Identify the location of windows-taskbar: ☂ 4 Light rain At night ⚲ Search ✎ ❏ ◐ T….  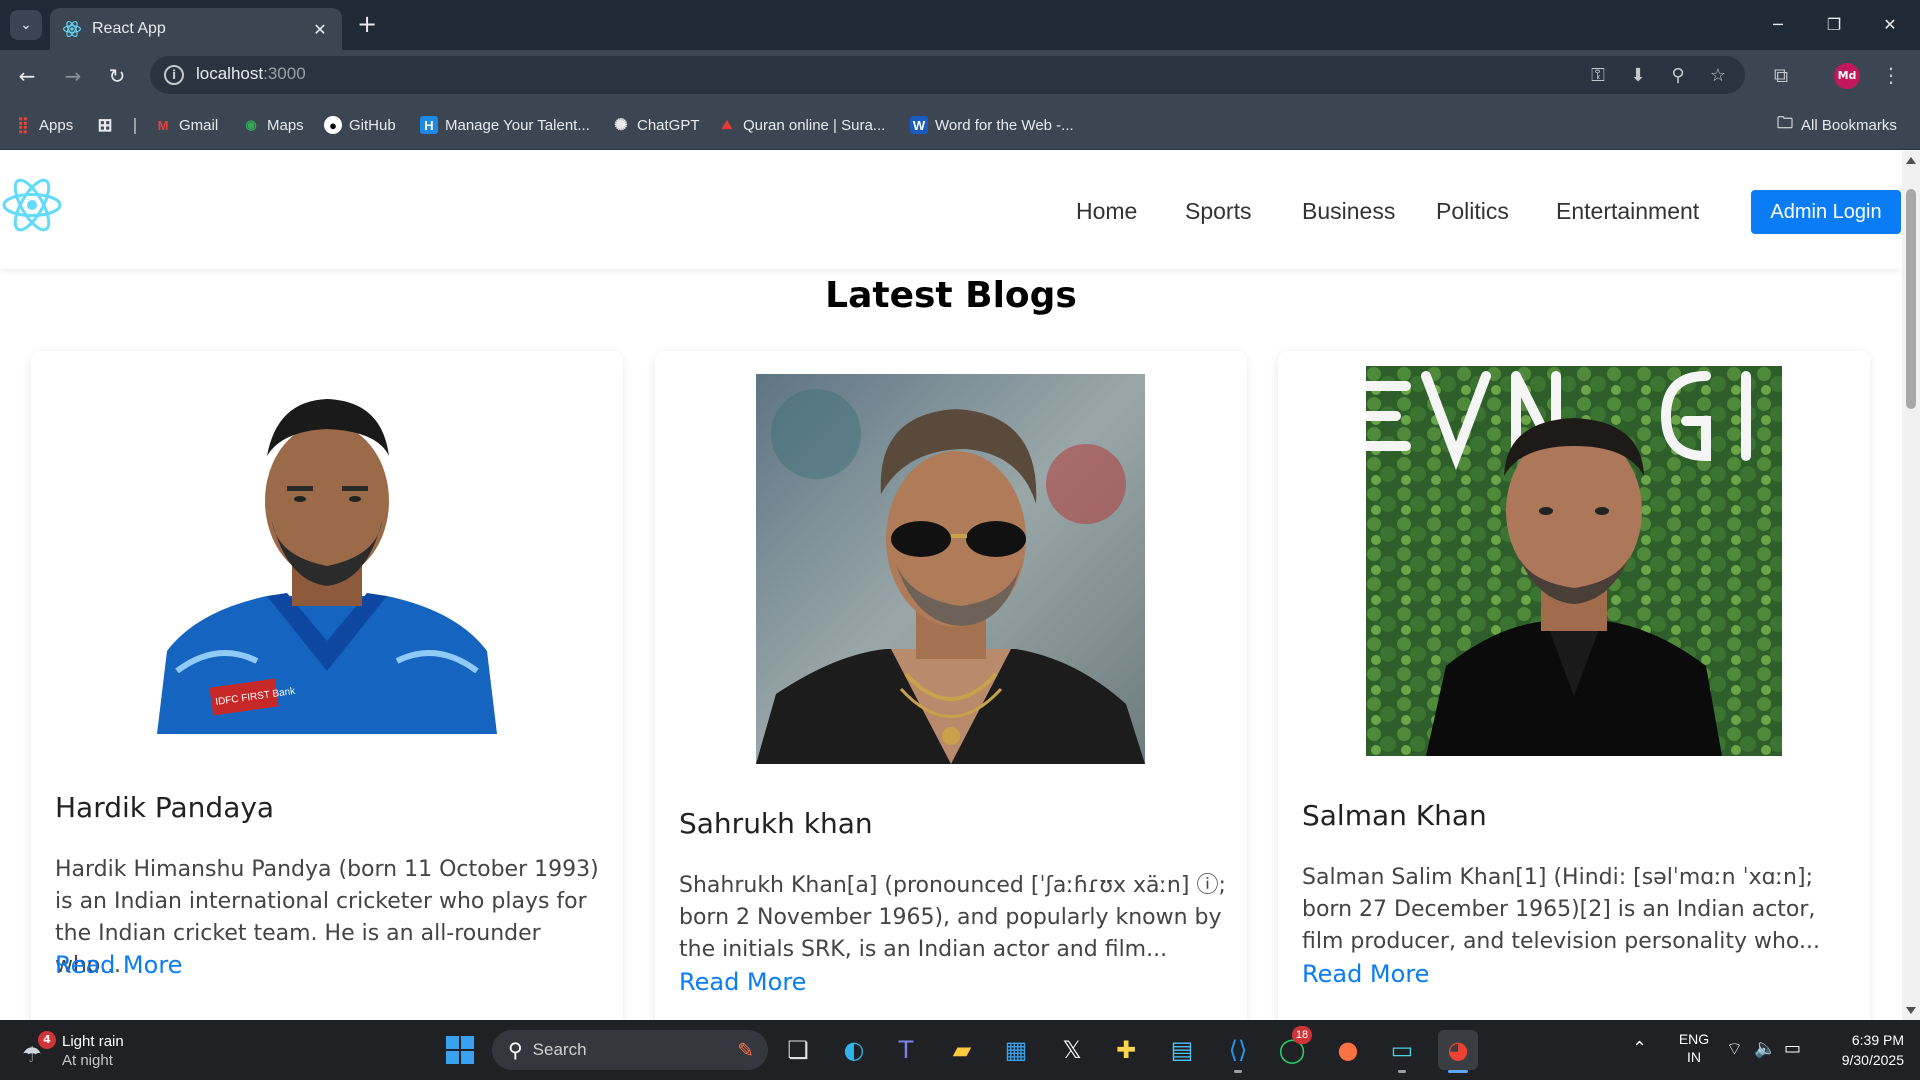
(960, 1050).